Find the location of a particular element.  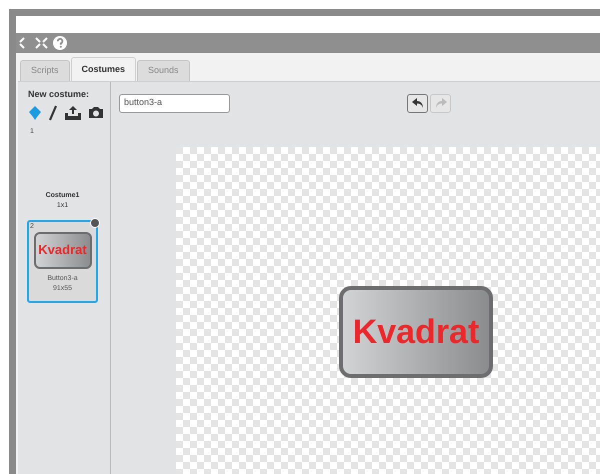

new-costume-label: New costume: is located at coordinates (59, 94).